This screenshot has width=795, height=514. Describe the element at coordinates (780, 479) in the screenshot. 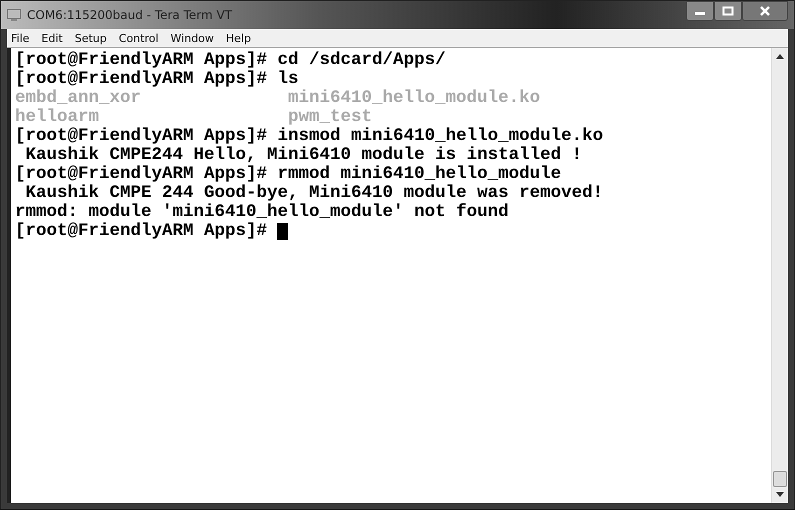

I see `scroll-thumb` at that location.